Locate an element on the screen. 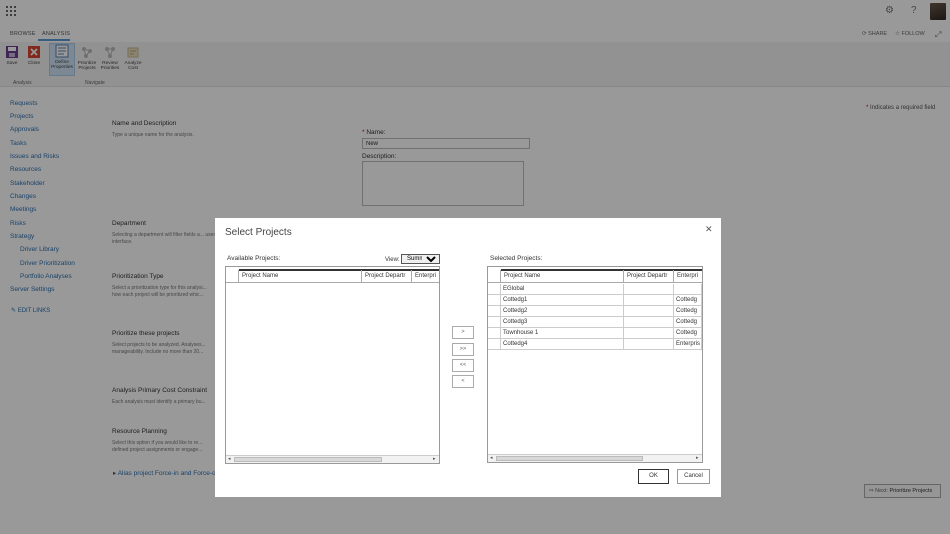 This screenshot has height=534, width=950. project-name-cell: Cottedg3 is located at coordinates (562, 322).